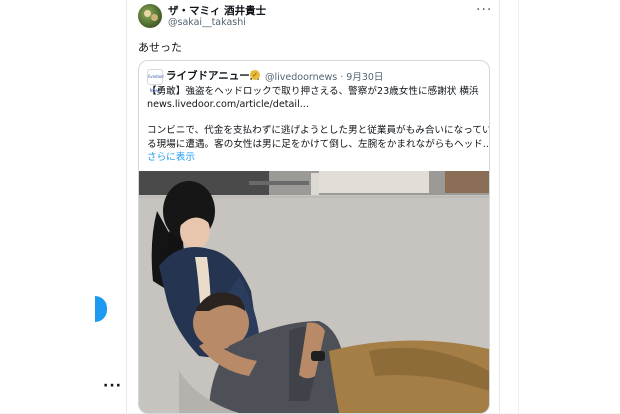  What do you see at coordinates (217, 10) in the screenshot?
I see `display-name: ザ・マミィ 酒井貴士` at bounding box center [217, 10].